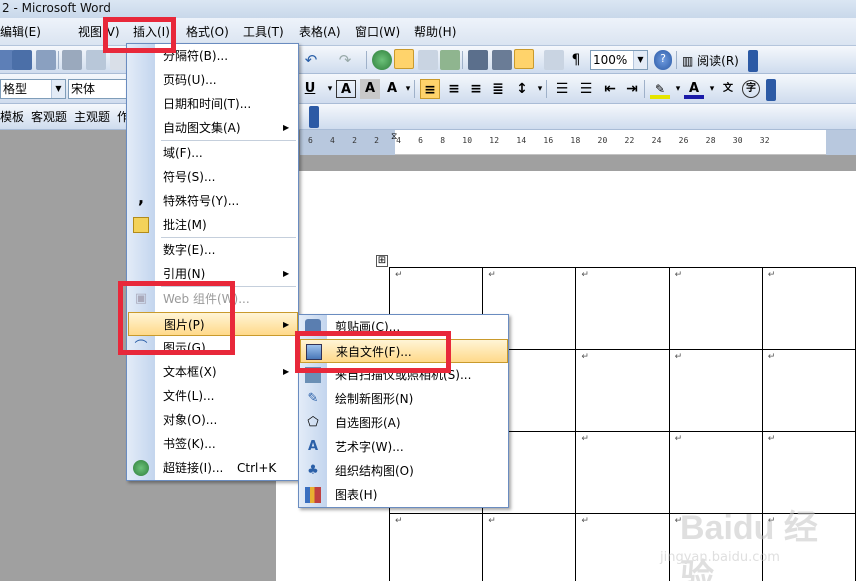 This screenshot has width=856, height=581. Describe the element at coordinates (522, 89) in the screenshot. I see `line-spacing-icon: ↕` at that location.